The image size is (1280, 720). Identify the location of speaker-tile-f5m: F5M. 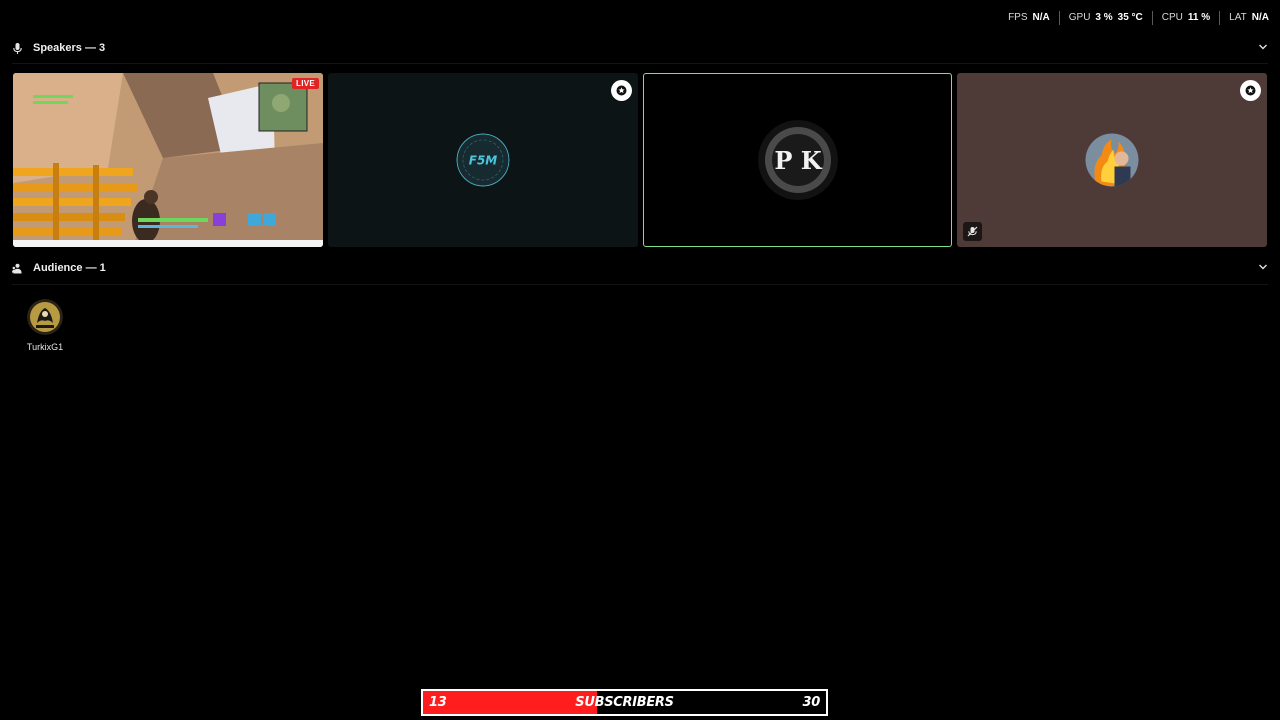
(483, 160).